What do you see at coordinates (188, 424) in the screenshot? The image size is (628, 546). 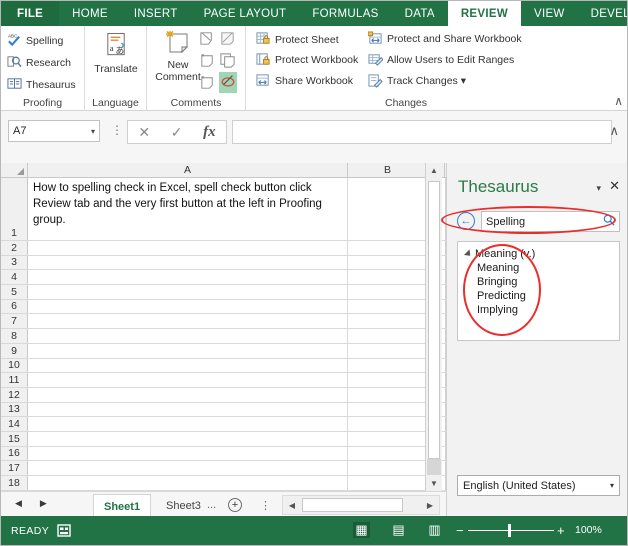 I see `cell-a14` at bounding box center [188, 424].